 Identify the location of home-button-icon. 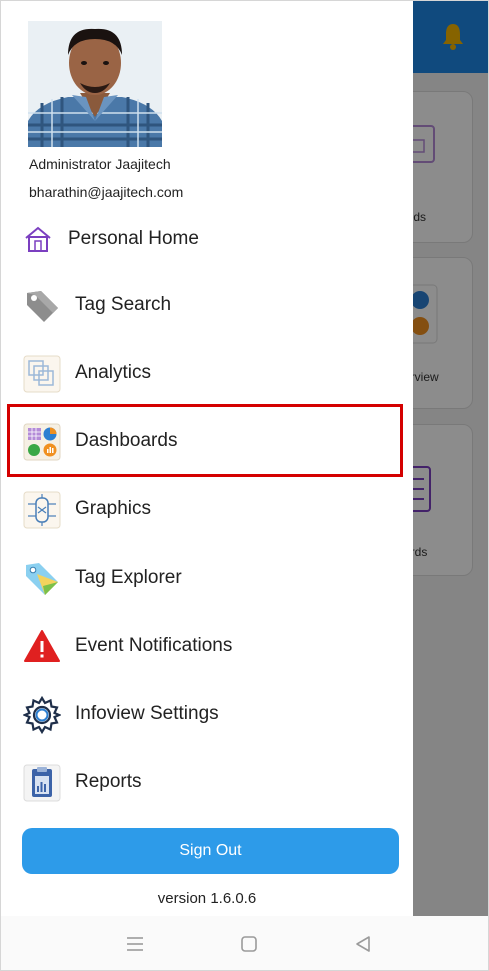
(249, 944).